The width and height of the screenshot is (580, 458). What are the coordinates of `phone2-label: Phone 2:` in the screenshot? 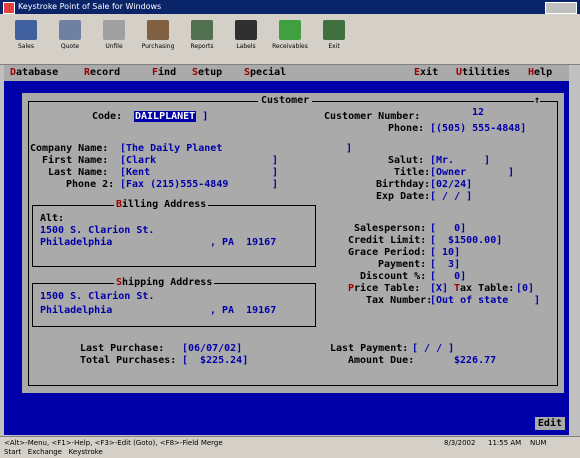 It's located at (90, 184).